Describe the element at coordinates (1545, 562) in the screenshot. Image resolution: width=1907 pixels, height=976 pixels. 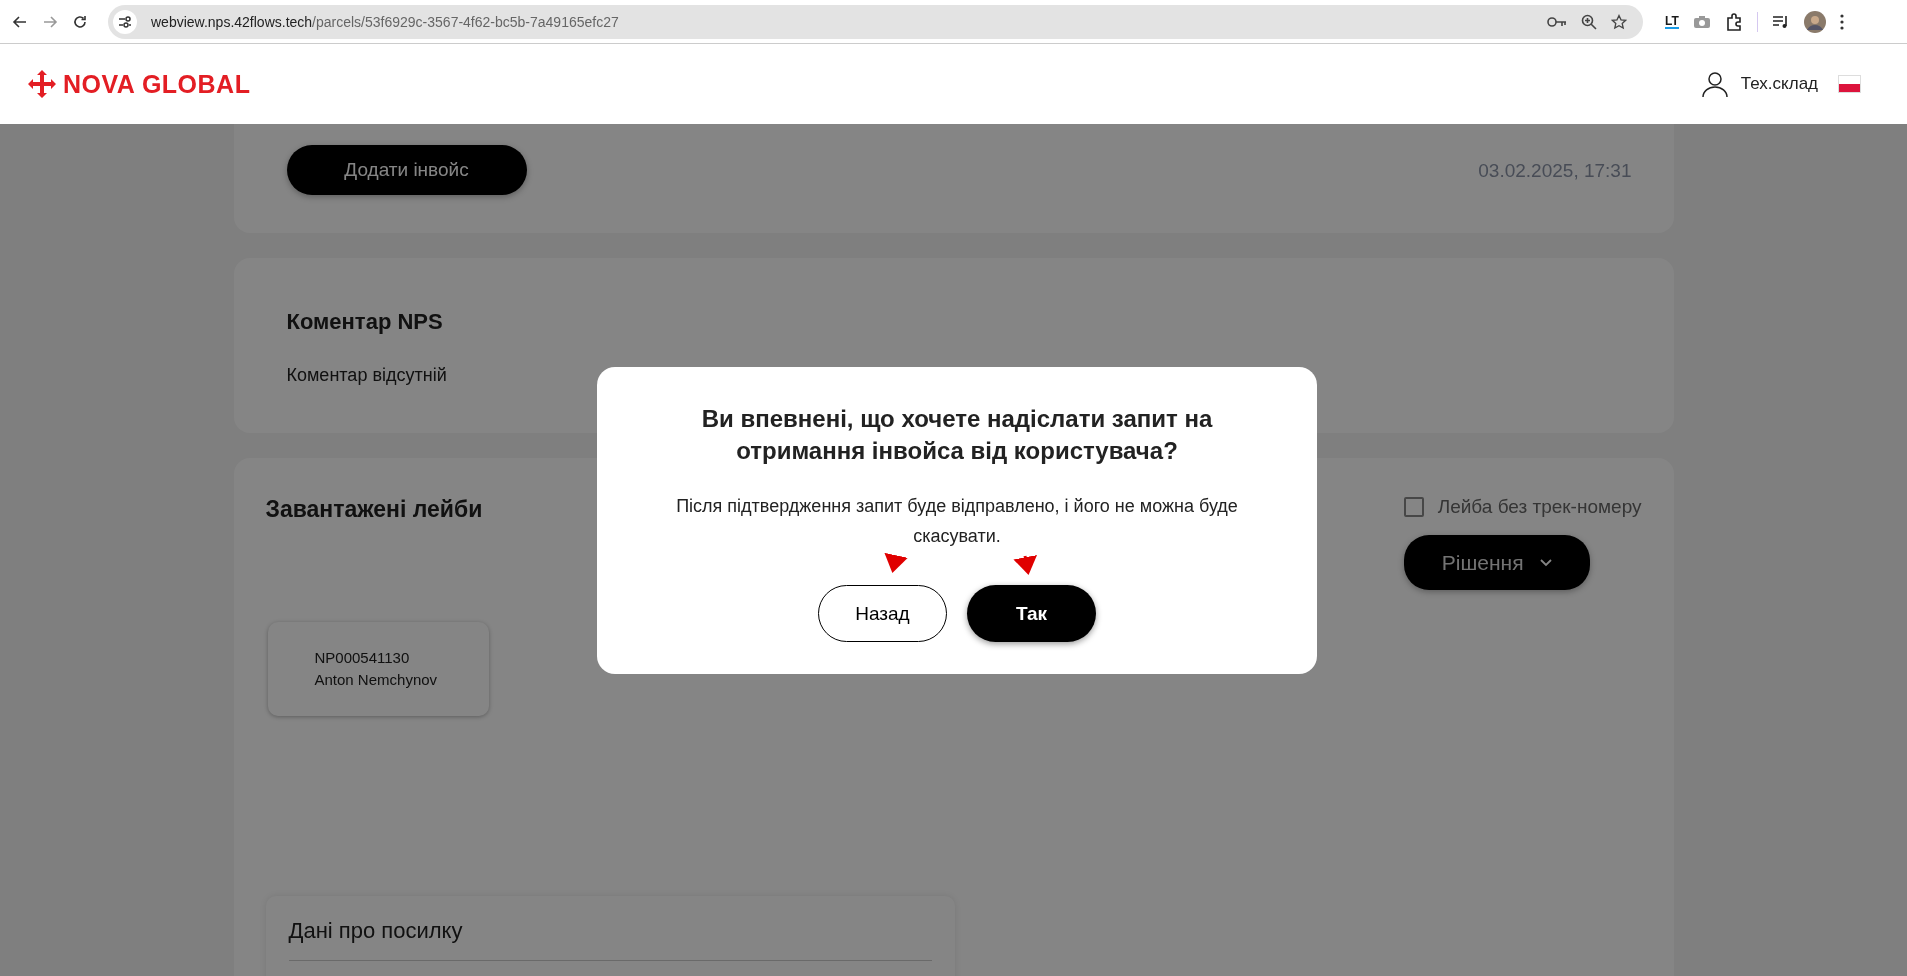
I see `chevron-down-icon` at that location.